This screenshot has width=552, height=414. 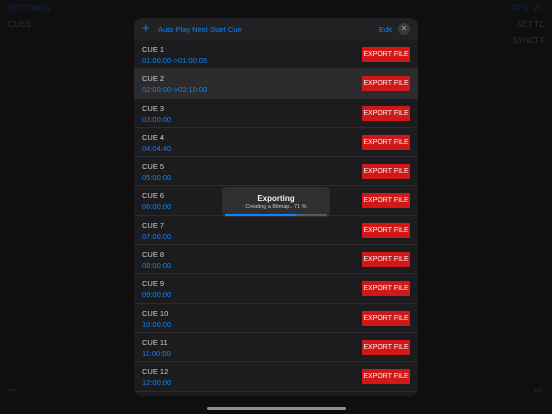 I want to click on cue-row-4: CUE 4 04:04:40 EXPORT FILE, so click(x=276, y=143).